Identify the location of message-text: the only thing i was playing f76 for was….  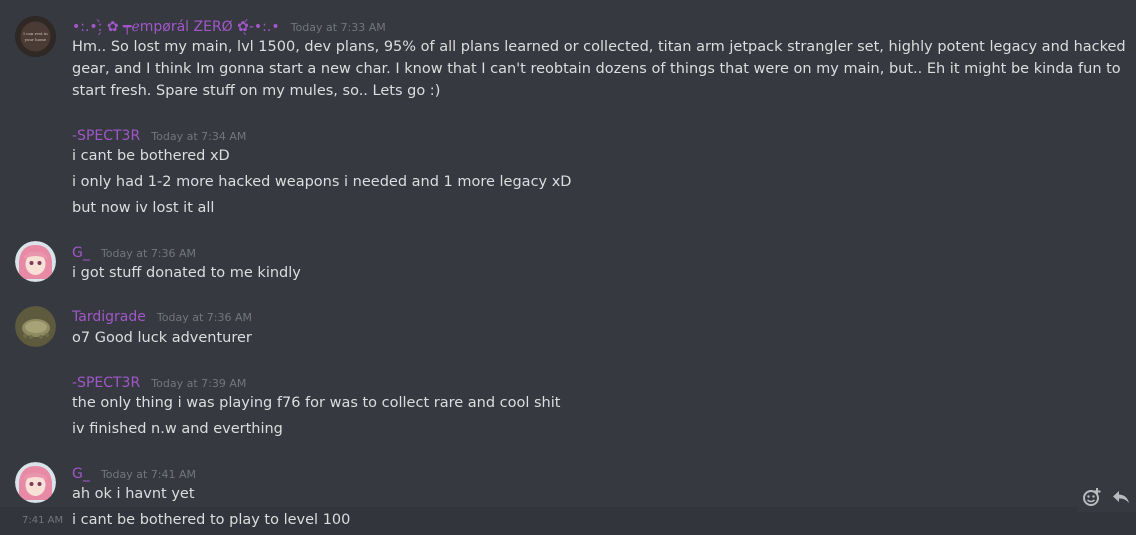
(316, 403).